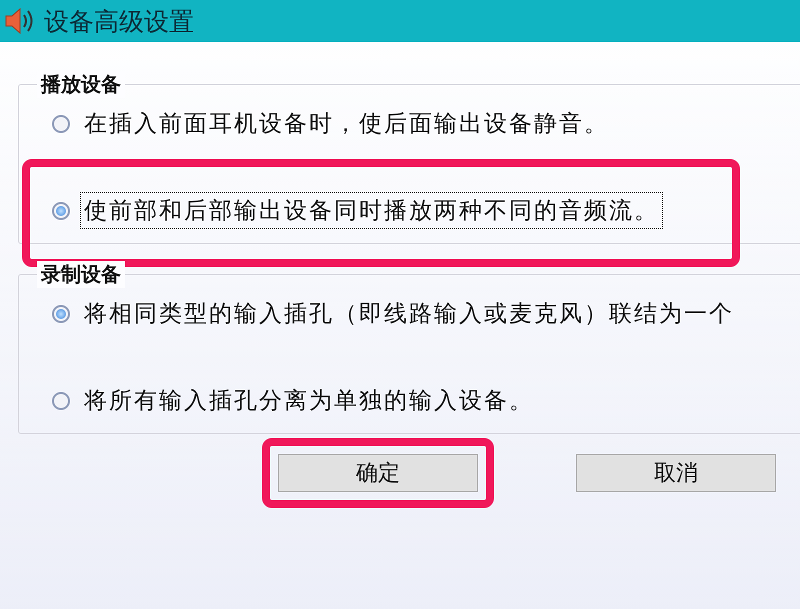  Describe the element at coordinates (378, 473) in the screenshot. I see `dialog-button: 确定` at that location.